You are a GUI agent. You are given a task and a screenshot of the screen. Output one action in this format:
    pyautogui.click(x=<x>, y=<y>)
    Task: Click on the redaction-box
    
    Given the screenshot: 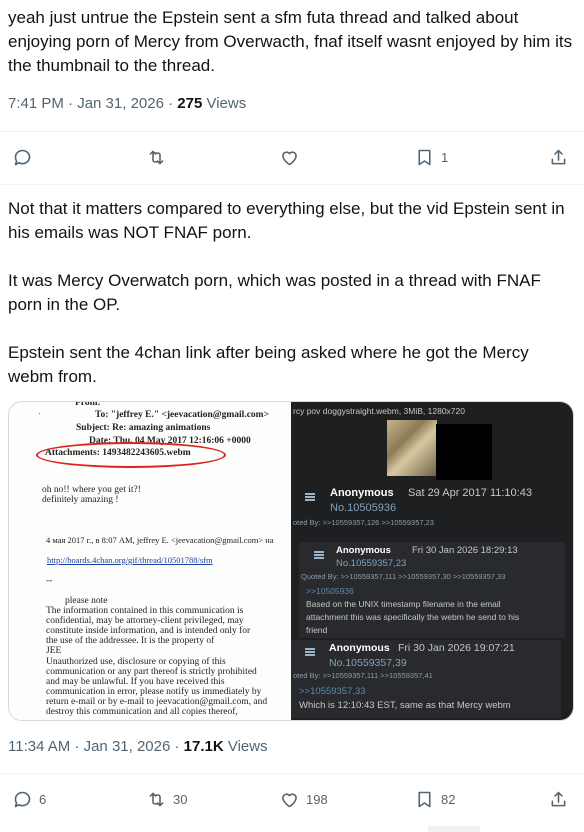 What is the action you would take?
    pyautogui.click(x=464, y=452)
    